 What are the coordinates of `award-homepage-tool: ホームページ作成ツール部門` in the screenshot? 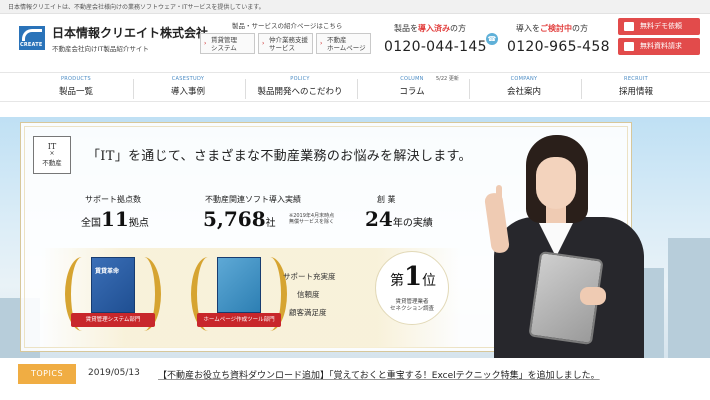 It's located at (239, 297).